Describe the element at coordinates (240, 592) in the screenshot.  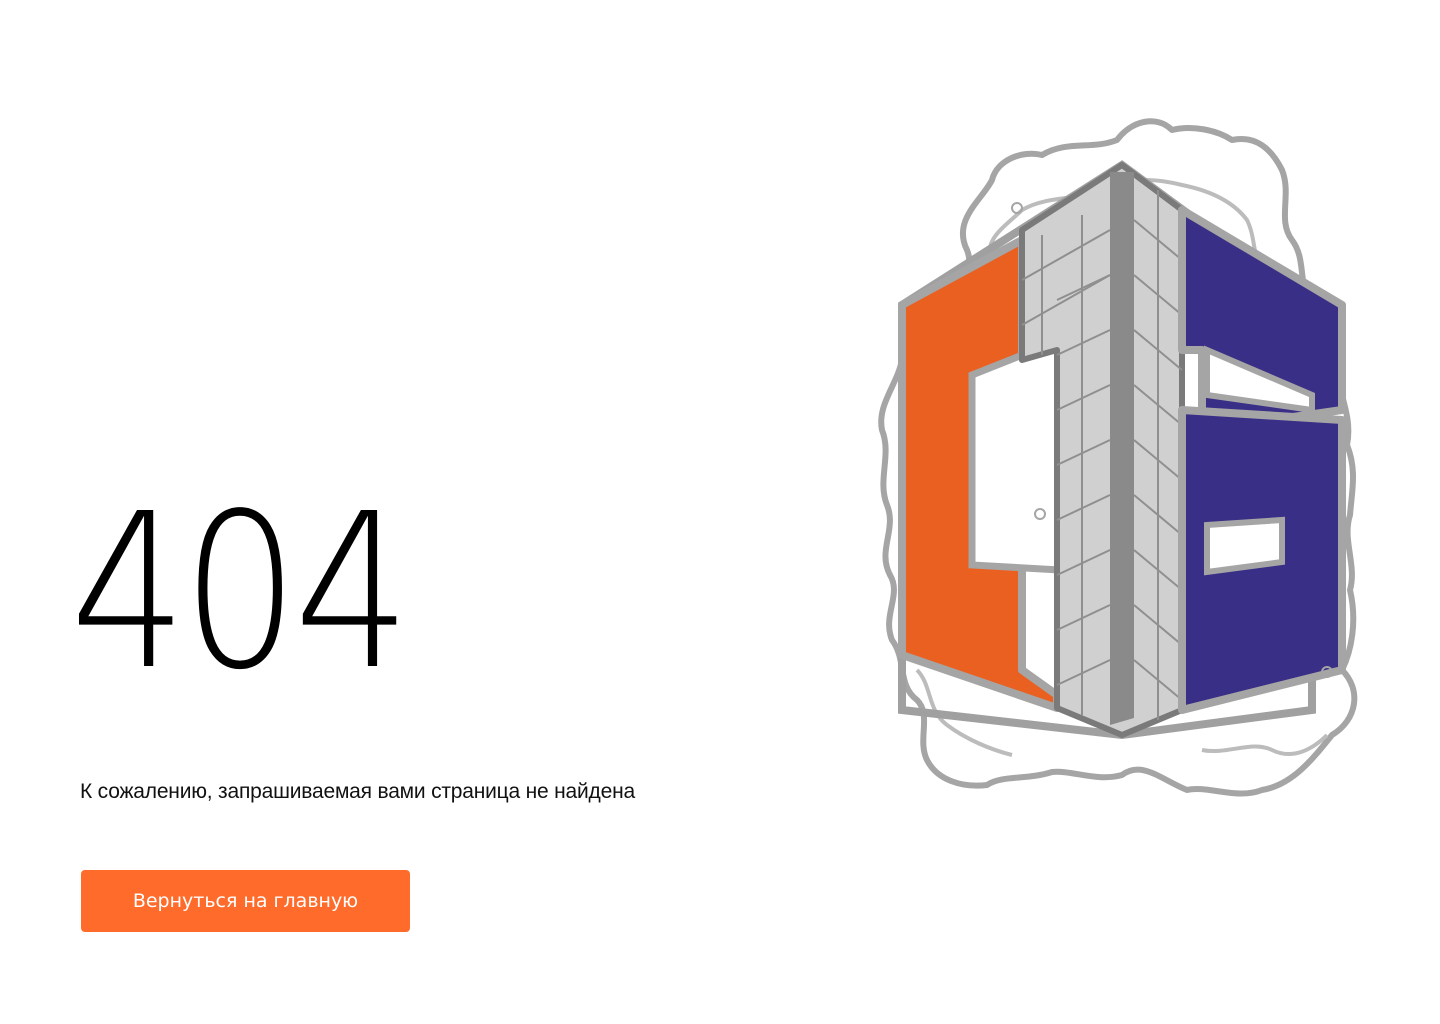
I see `error-code: 404` at that location.